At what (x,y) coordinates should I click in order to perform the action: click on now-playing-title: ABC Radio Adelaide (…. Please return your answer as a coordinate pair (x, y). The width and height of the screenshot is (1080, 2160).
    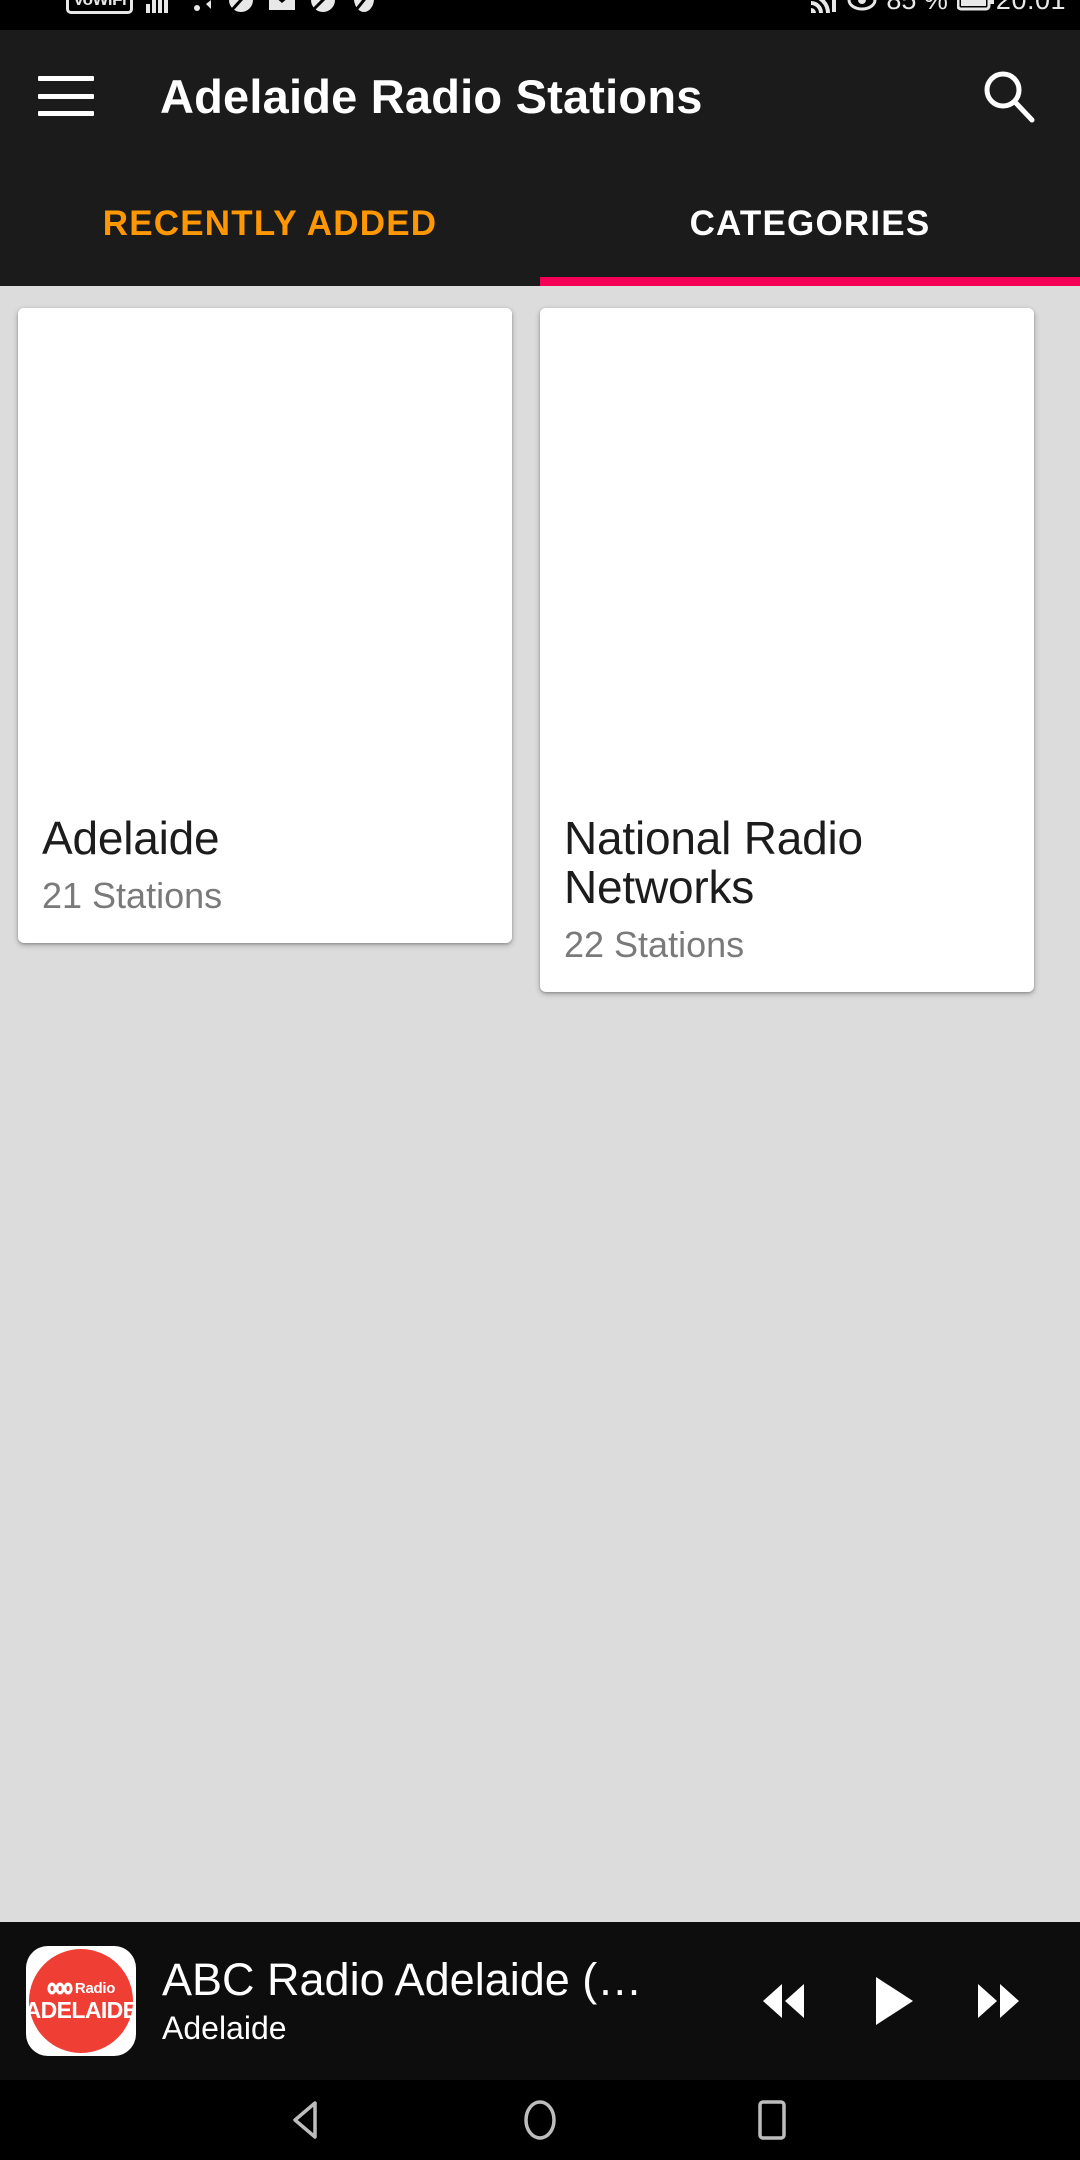
    Looking at the image, I should click on (402, 1980).